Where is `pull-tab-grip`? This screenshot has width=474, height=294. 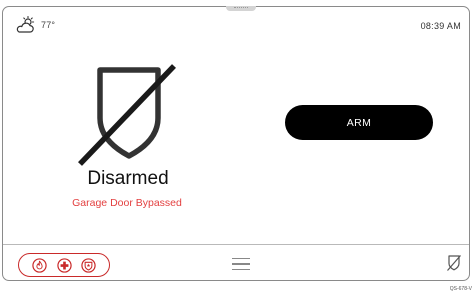 pull-tab-grip is located at coordinates (241, 8).